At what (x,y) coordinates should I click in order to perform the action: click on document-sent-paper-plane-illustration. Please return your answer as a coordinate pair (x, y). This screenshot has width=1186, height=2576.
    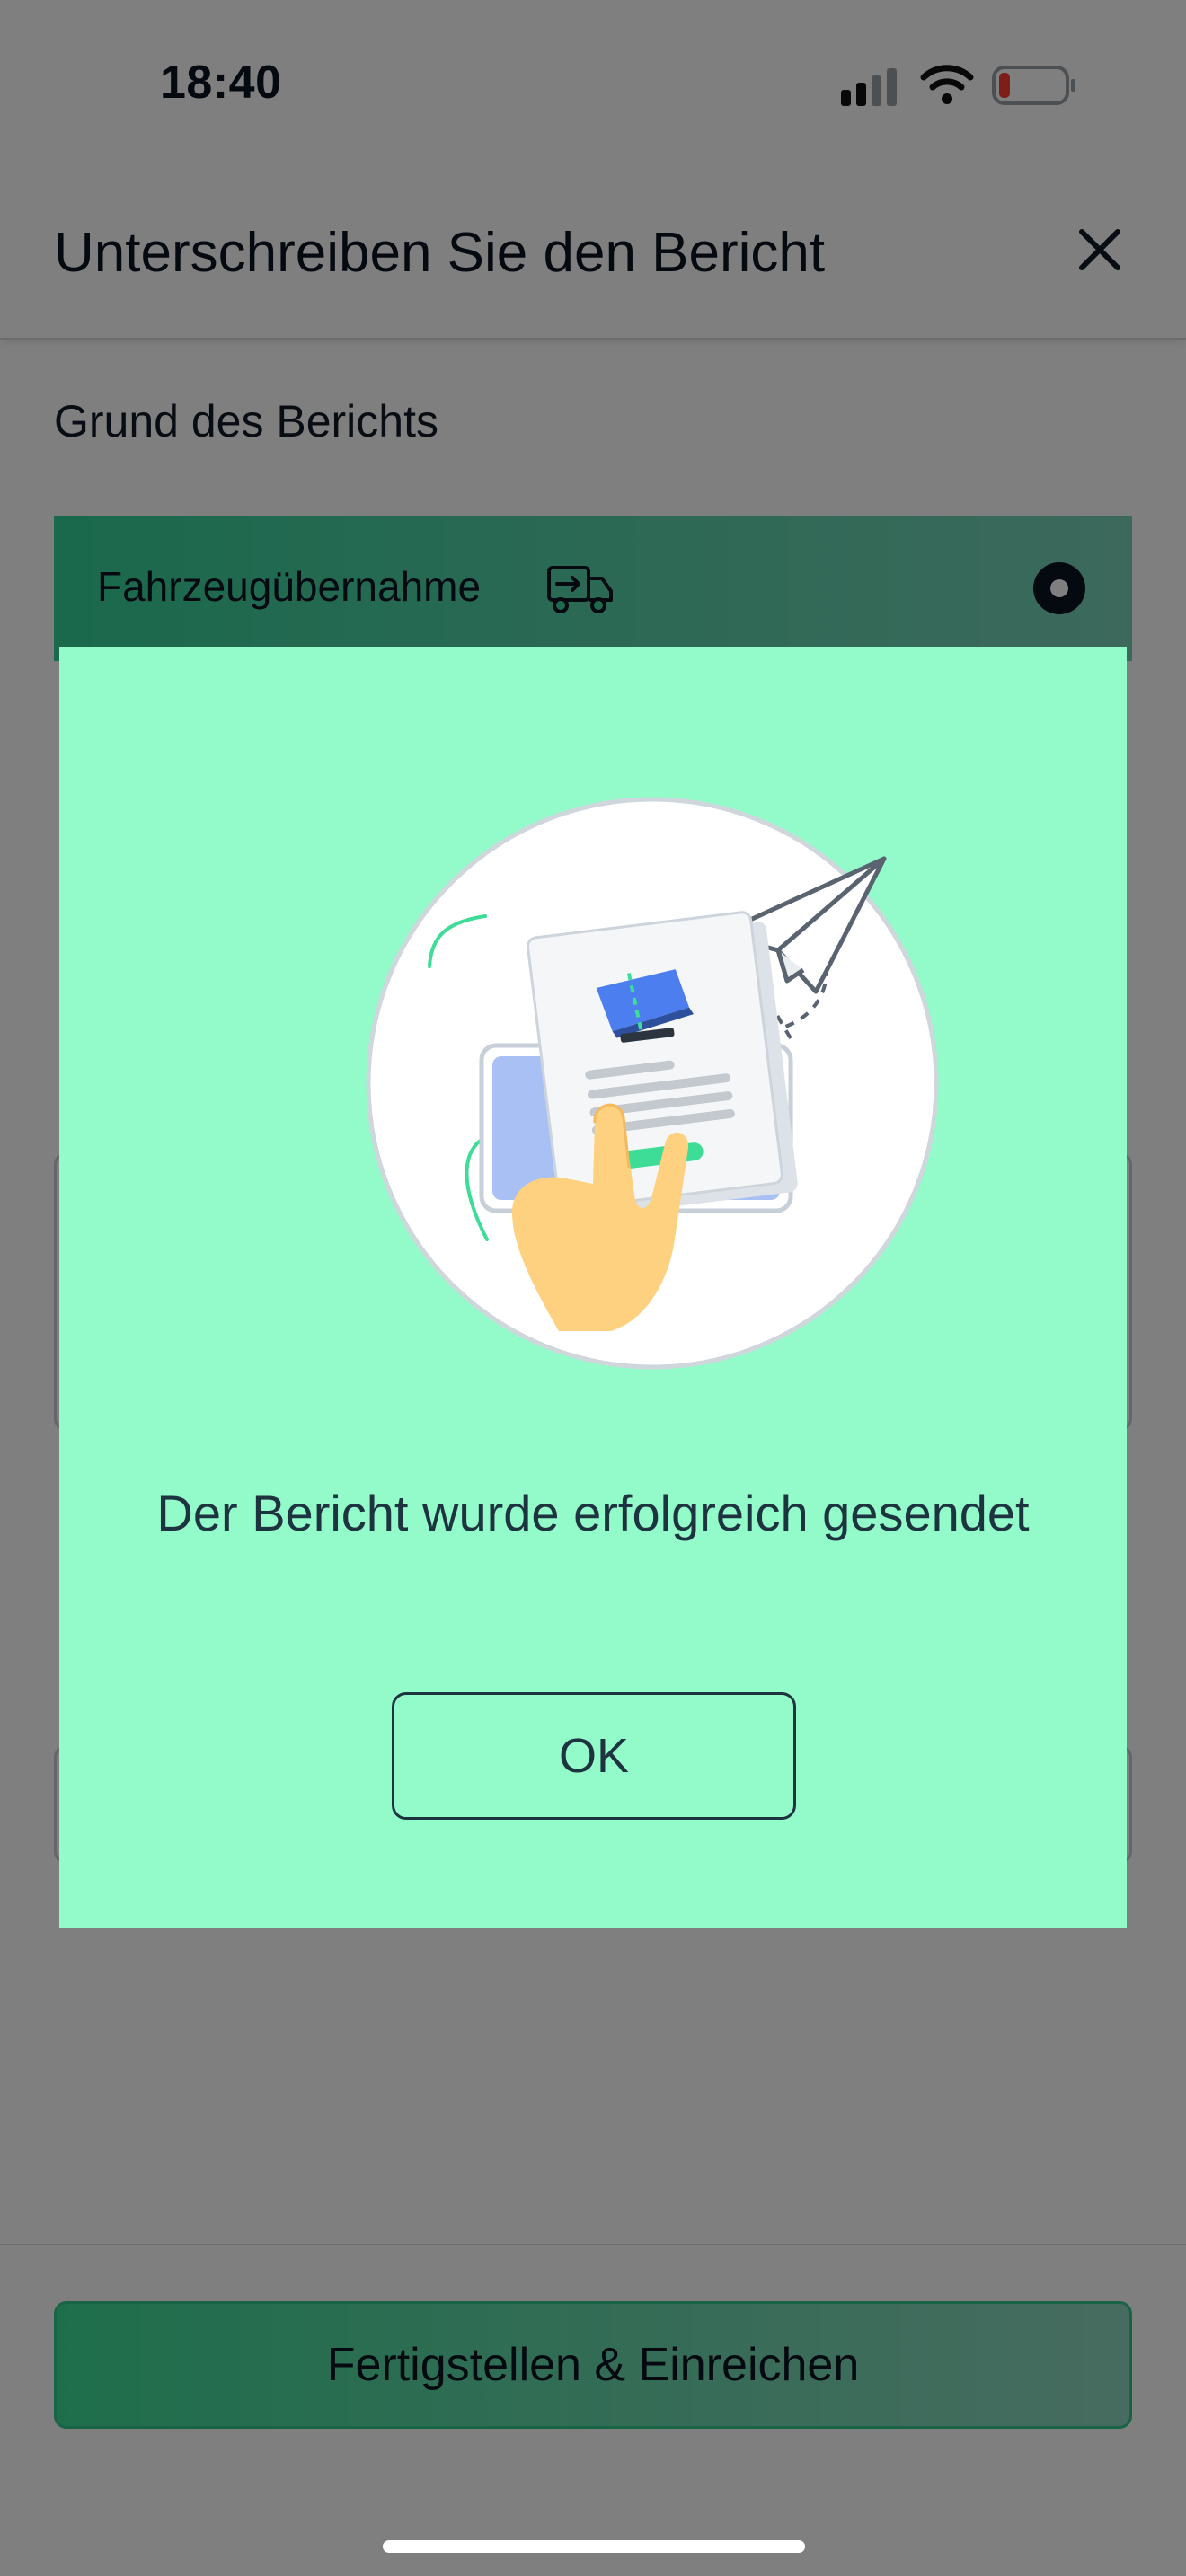
    Looking at the image, I should click on (652, 1083).